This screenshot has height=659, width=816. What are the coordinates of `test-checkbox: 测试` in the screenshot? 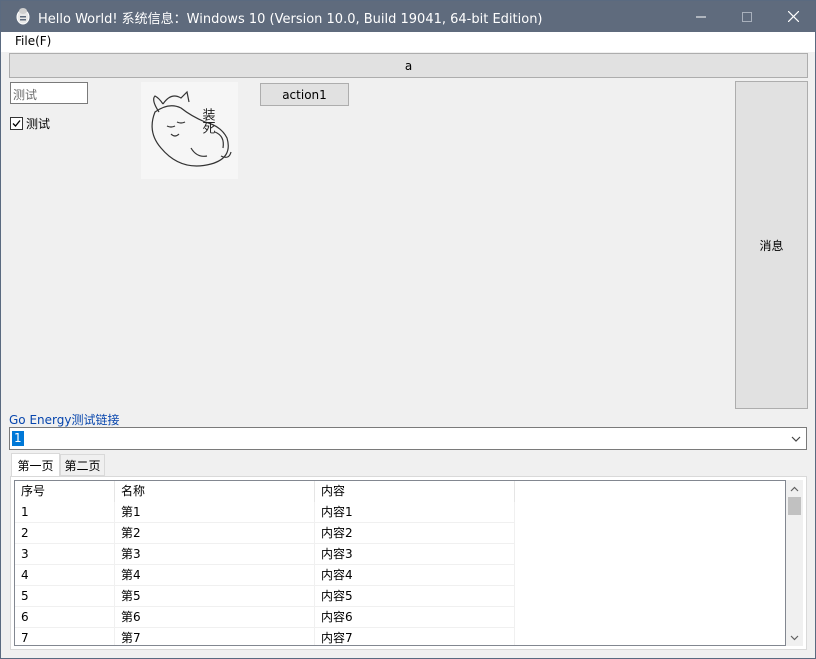 It's located at (30, 123).